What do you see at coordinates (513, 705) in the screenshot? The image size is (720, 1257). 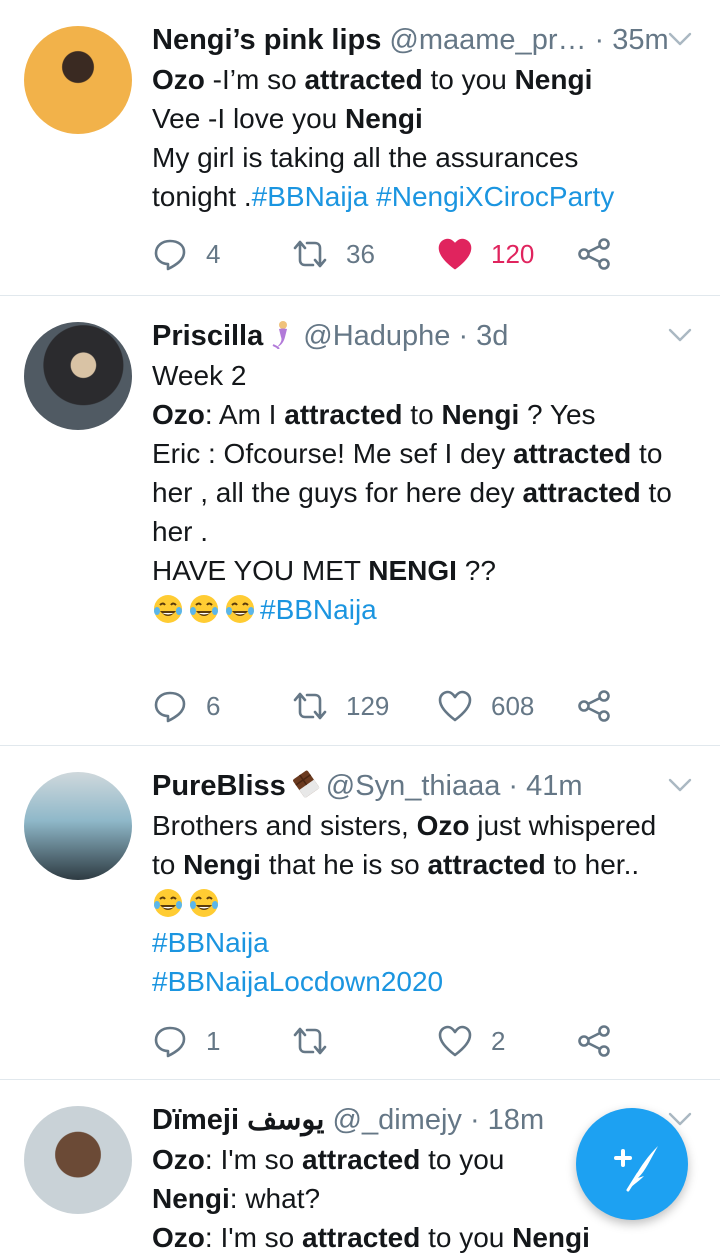 I see `like-count: 608` at bounding box center [513, 705].